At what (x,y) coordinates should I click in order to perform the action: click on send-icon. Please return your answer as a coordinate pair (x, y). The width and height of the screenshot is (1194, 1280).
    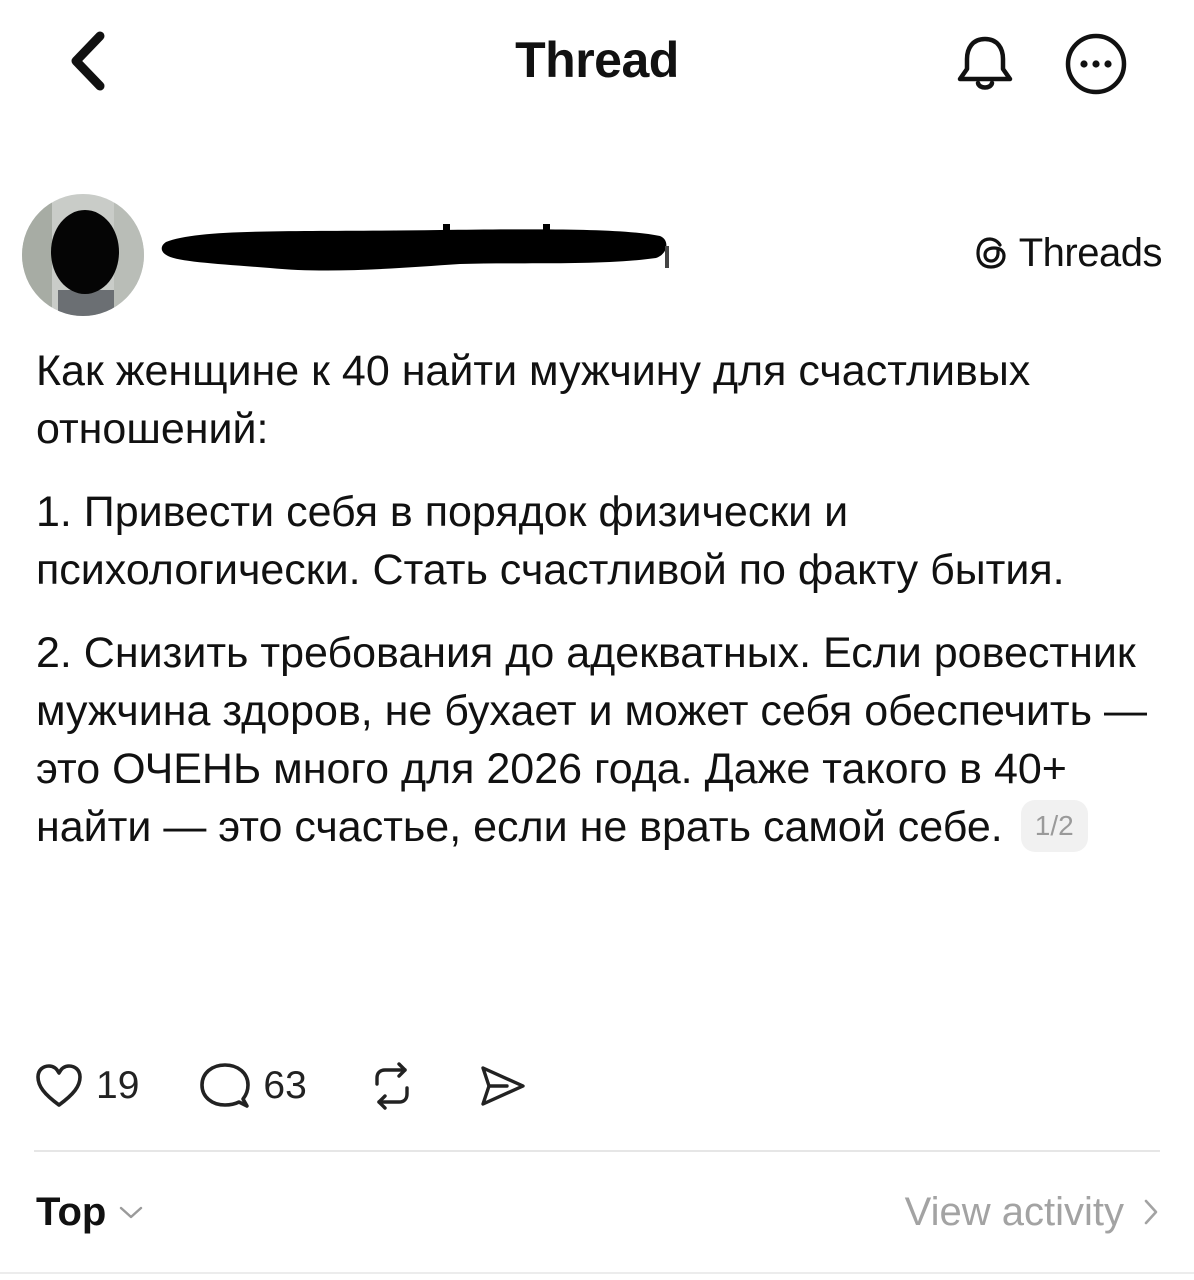
    Looking at the image, I should click on (503, 1086).